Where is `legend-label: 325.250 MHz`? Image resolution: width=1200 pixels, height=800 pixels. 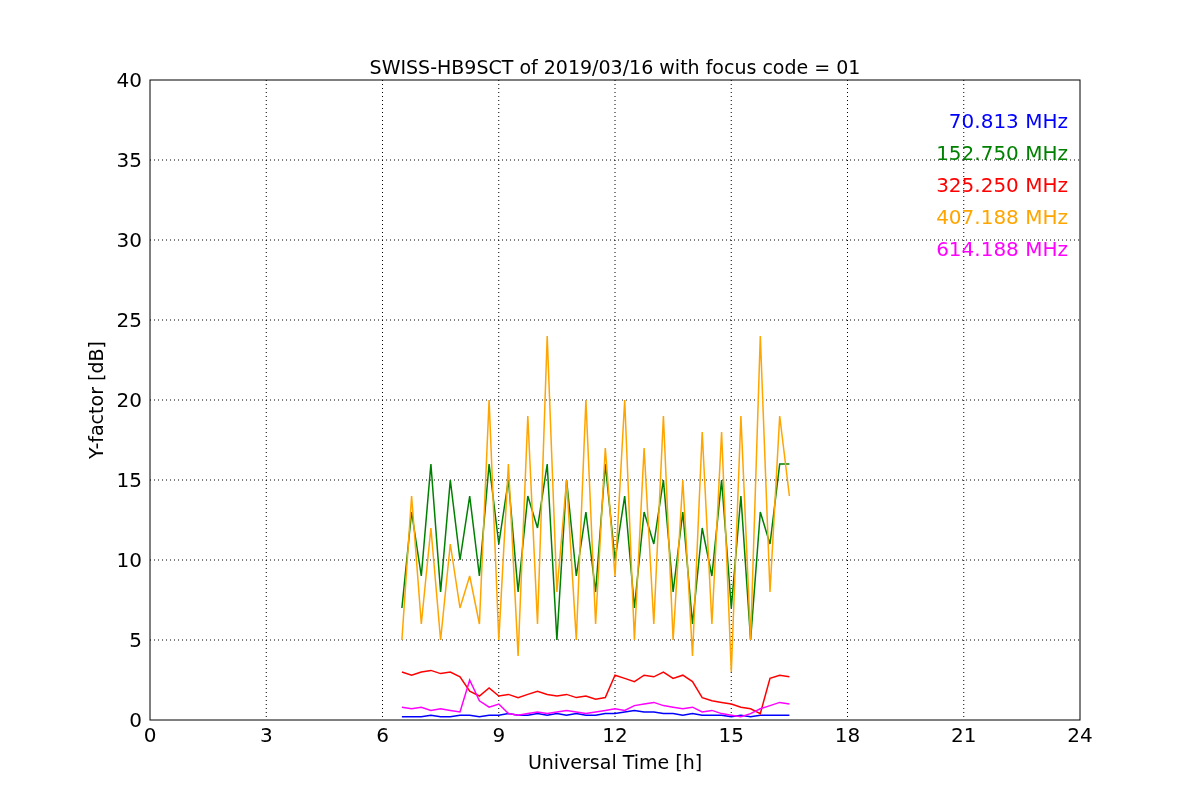
legend-label: 325.250 MHz is located at coordinates (1002, 185).